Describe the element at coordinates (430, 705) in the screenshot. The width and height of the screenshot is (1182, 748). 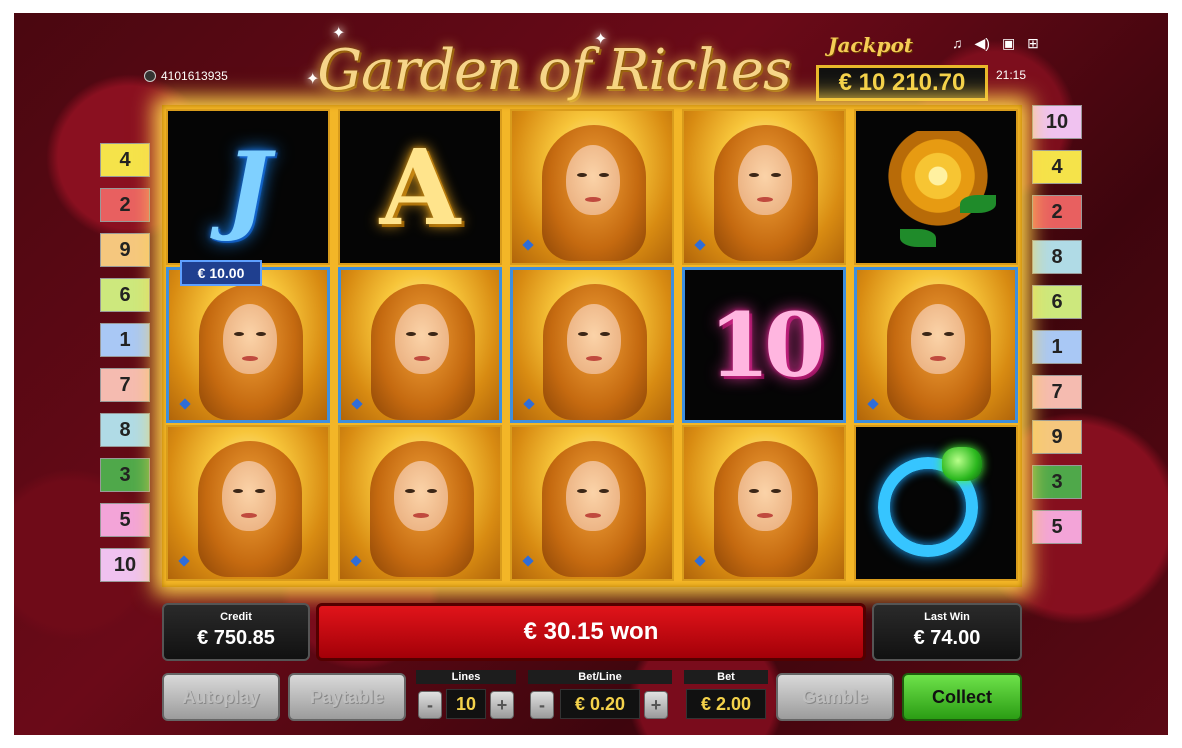
I see `lines-minus-button: -` at that location.